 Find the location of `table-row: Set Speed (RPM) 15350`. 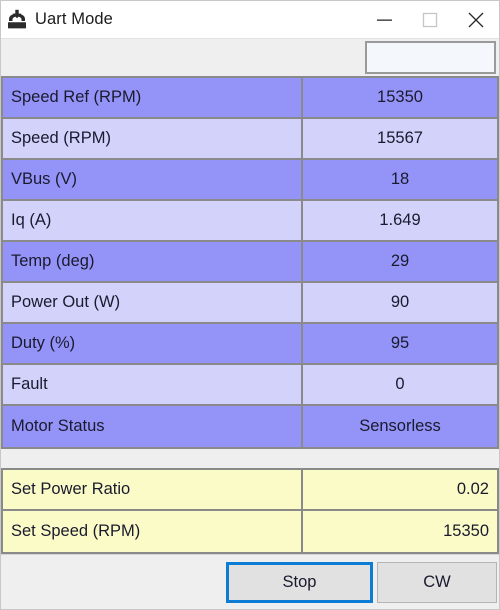

table-row: Set Speed (RPM) 15350 is located at coordinates (250, 531).